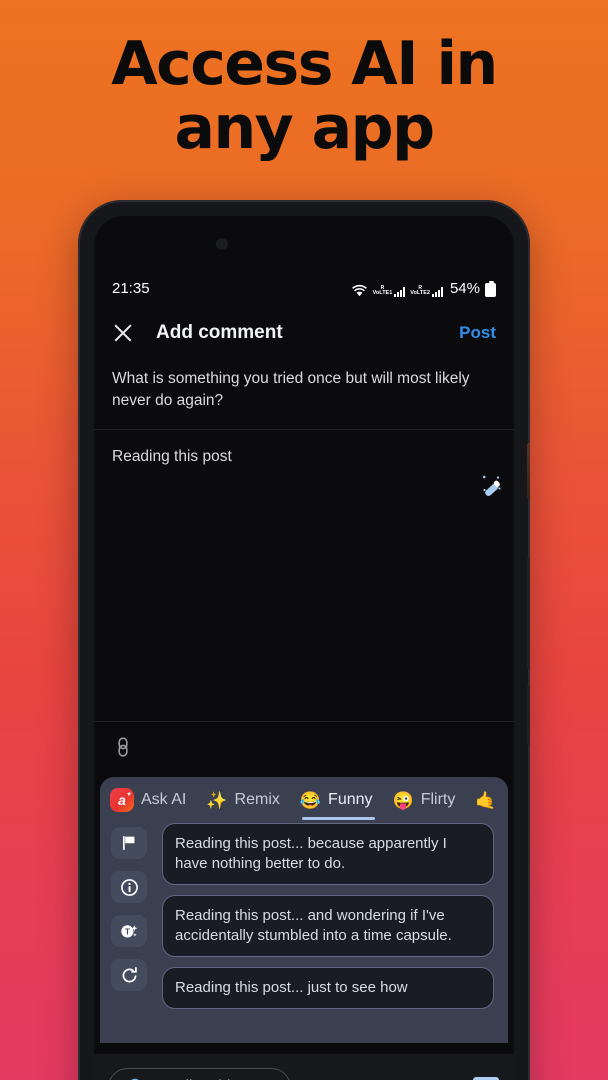 This screenshot has width=608, height=1080. What do you see at coordinates (219, 332) in the screenshot?
I see `screen-title: Add comment` at bounding box center [219, 332].